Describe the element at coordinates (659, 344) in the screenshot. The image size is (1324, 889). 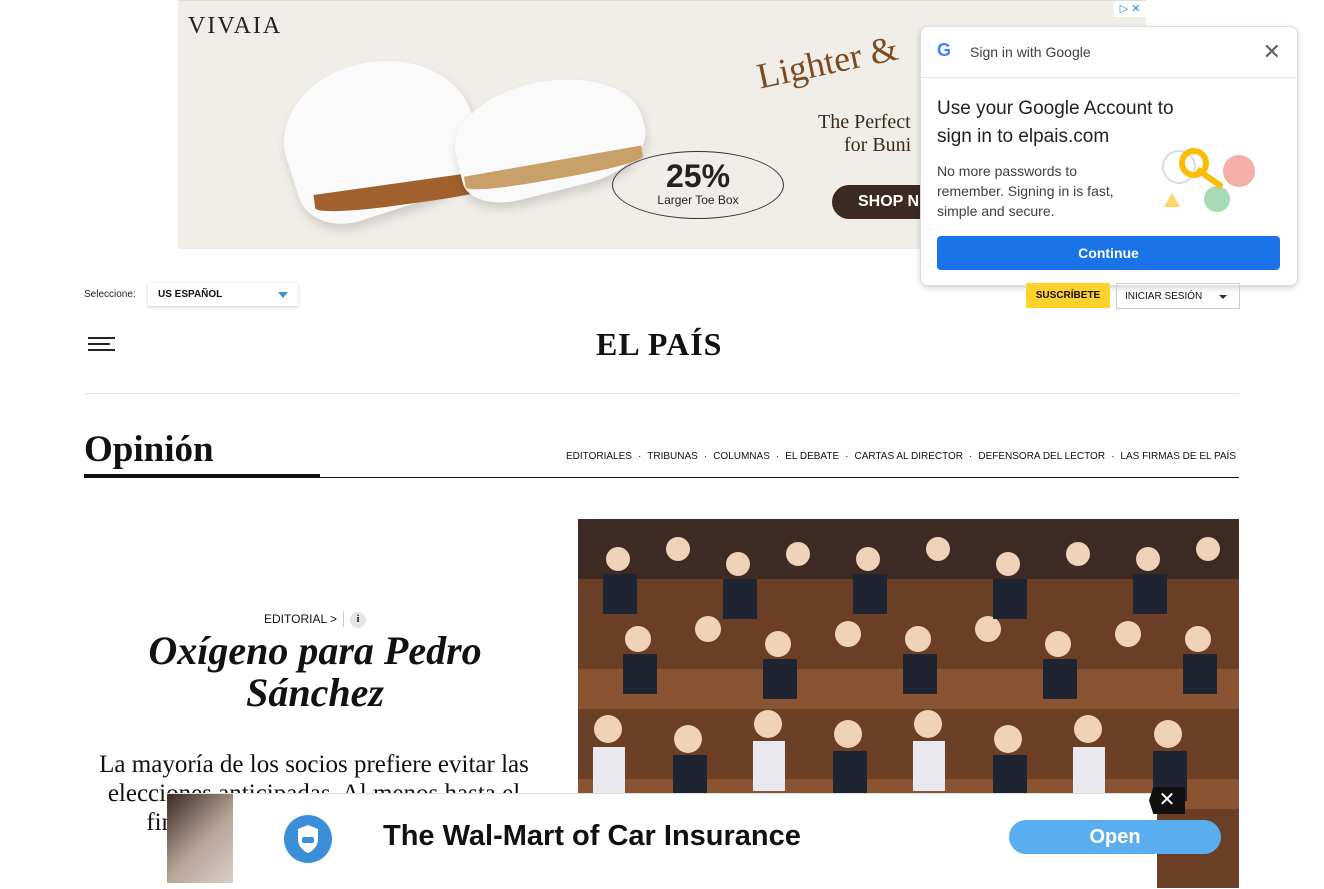
I see `site-logo: EL PAÍS` at that location.